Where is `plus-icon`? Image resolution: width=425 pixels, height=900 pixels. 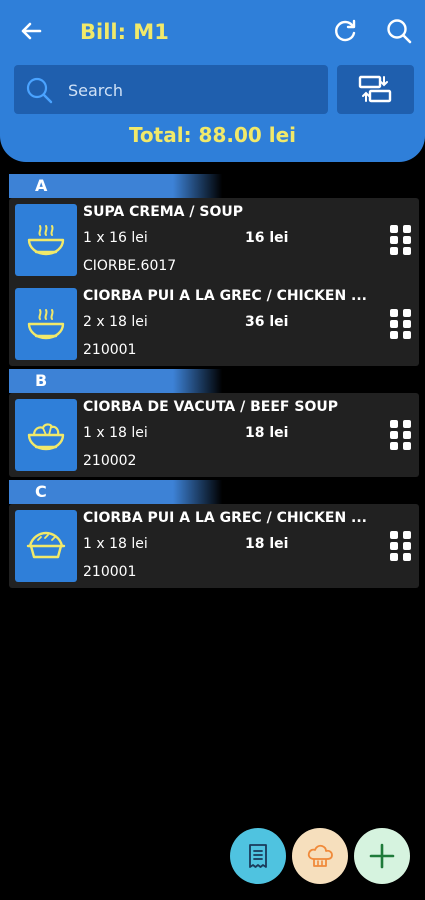 plus-icon is located at coordinates (382, 856).